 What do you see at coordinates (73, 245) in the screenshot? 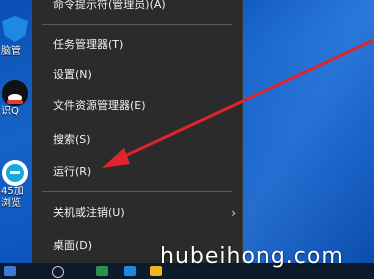
I see `menu-item-label: 桌面(D)` at bounding box center [73, 245].